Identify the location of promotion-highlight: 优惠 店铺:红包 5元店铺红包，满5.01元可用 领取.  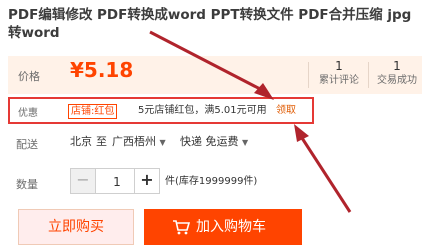
(161, 110).